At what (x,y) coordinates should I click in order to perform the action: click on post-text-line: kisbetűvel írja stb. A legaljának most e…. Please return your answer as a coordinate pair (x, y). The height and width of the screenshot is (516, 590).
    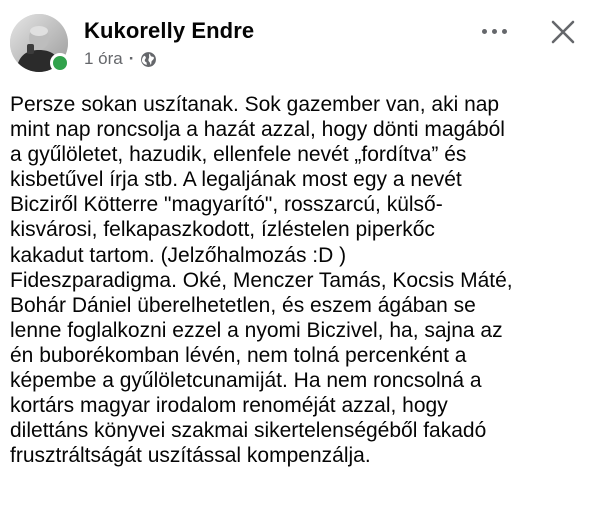
    Looking at the image, I should click on (236, 180).